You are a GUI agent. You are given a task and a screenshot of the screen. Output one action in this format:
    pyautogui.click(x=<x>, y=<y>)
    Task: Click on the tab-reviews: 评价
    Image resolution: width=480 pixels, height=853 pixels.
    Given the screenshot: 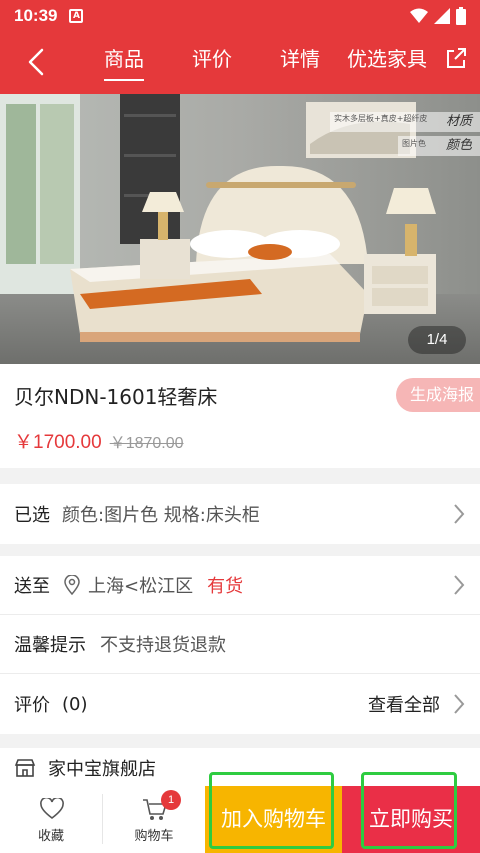 What is the action you would take?
    pyautogui.click(x=212, y=57)
    